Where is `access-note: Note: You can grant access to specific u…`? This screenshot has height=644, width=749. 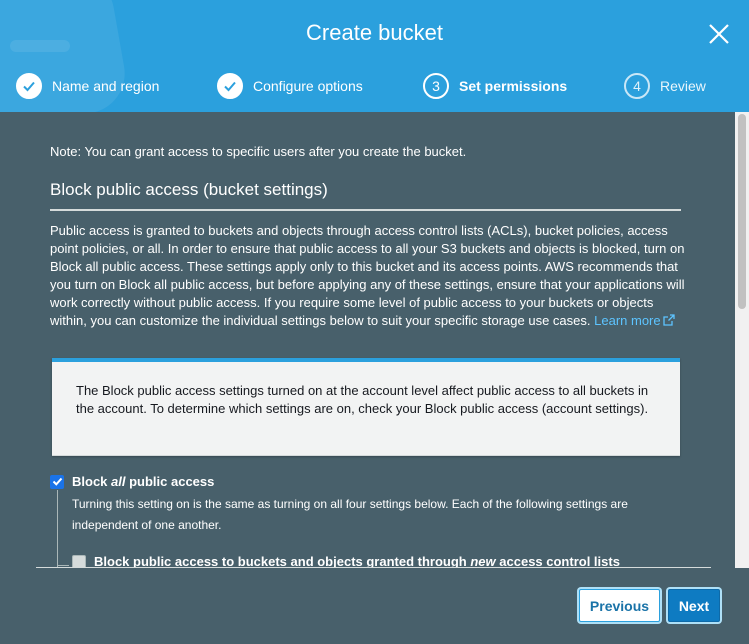
access-note: Note: You can grant access to specific u… is located at coordinates (258, 151).